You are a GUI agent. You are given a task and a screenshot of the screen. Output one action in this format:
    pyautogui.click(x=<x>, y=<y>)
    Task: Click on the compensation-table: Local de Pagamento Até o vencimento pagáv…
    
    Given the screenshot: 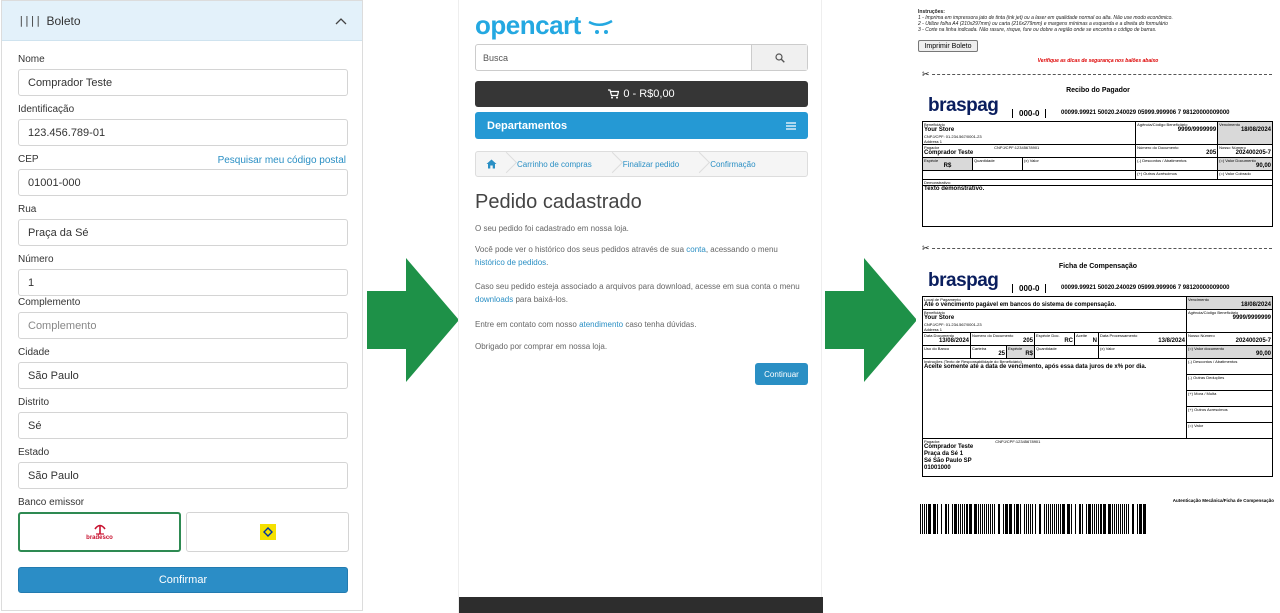 What is the action you would take?
    pyautogui.click(x=1097, y=386)
    